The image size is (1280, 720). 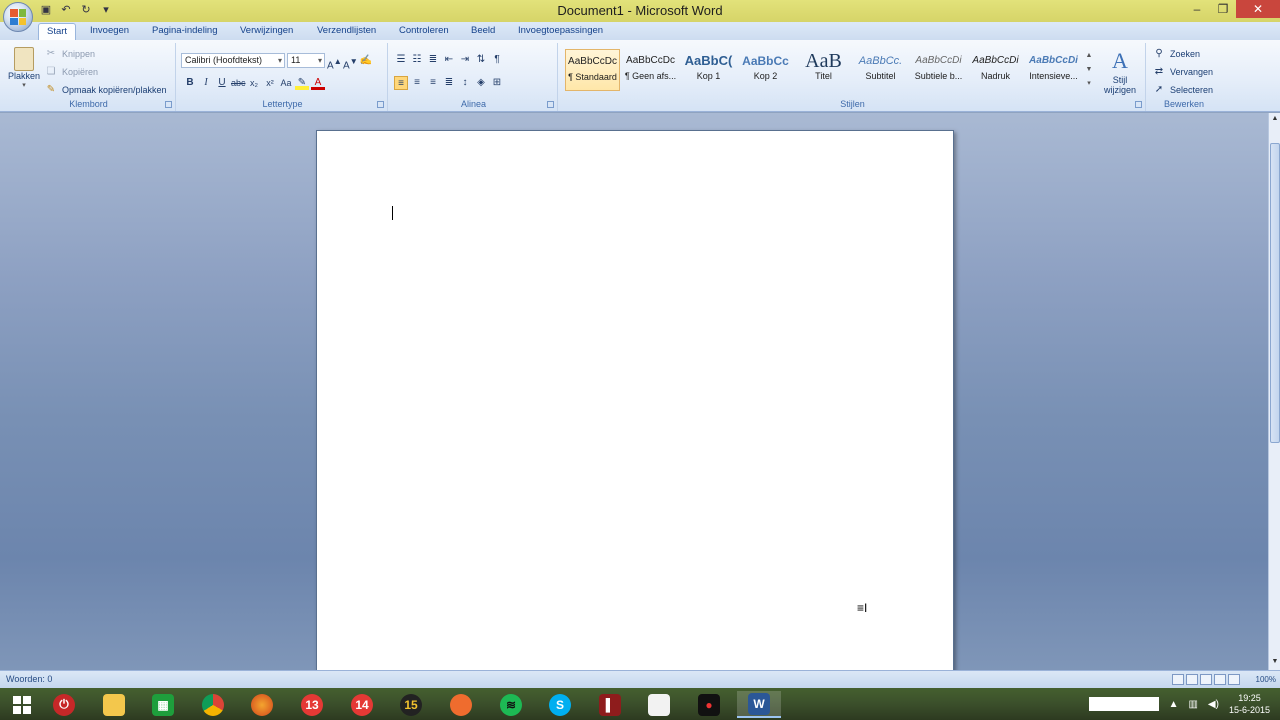 I want to click on paste-button: Plakken ▾, so click(x=24, y=72).